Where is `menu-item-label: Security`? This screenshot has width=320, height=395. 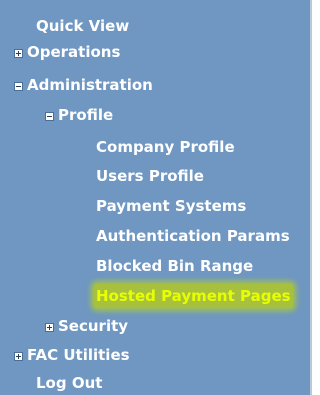
menu-item-label: Security is located at coordinates (93, 326).